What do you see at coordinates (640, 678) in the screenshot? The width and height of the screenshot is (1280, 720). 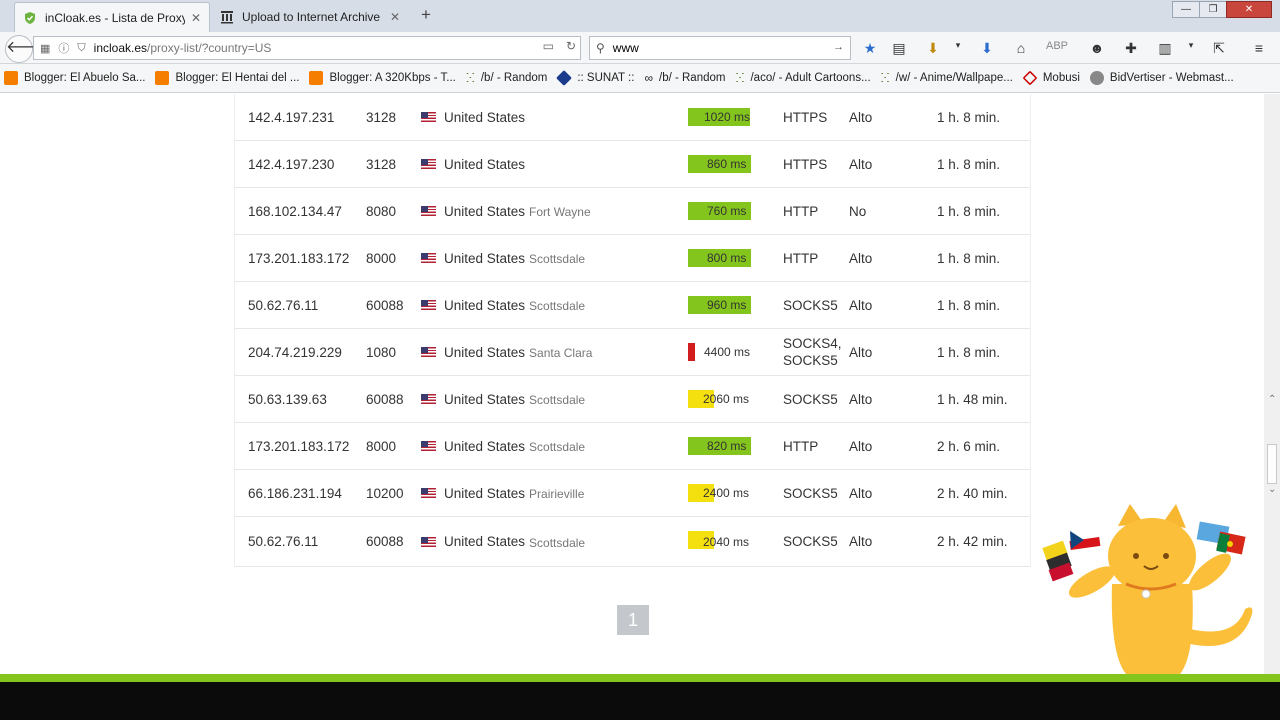 I see `footer-accent-bar` at bounding box center [640, 678].